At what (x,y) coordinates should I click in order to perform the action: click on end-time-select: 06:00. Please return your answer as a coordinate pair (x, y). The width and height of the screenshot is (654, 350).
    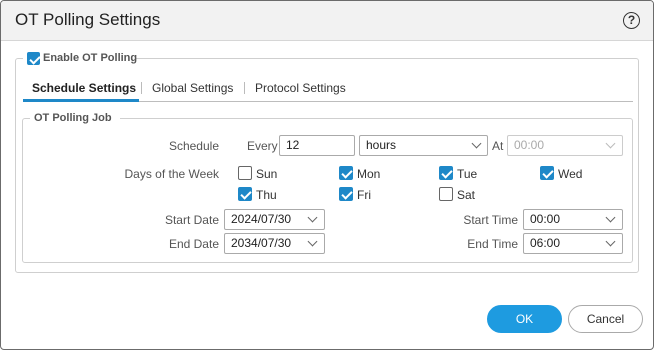
    Looking at the image, I should click on (573, 243).